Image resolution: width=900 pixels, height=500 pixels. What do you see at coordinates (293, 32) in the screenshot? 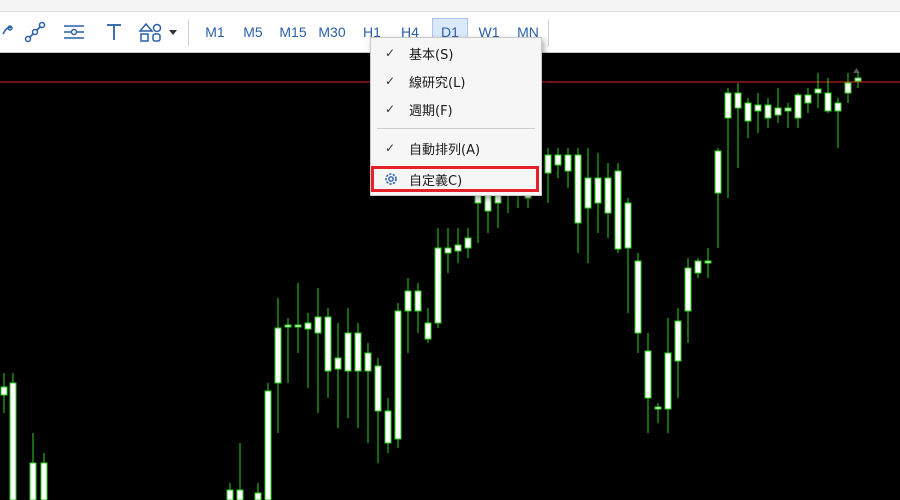
I see `timeframe-m15-button: M15` at bounding box center [293, 32].